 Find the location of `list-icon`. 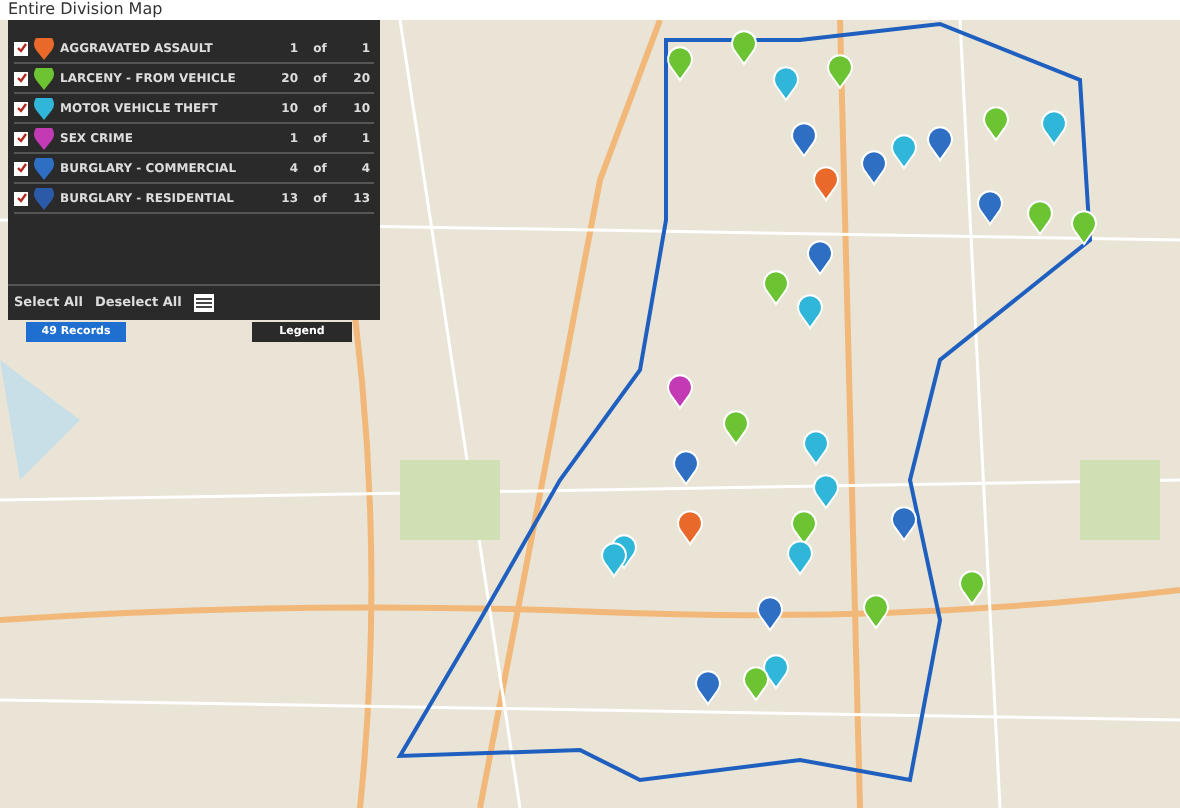

list-icon is located at coordinates (203, 303).